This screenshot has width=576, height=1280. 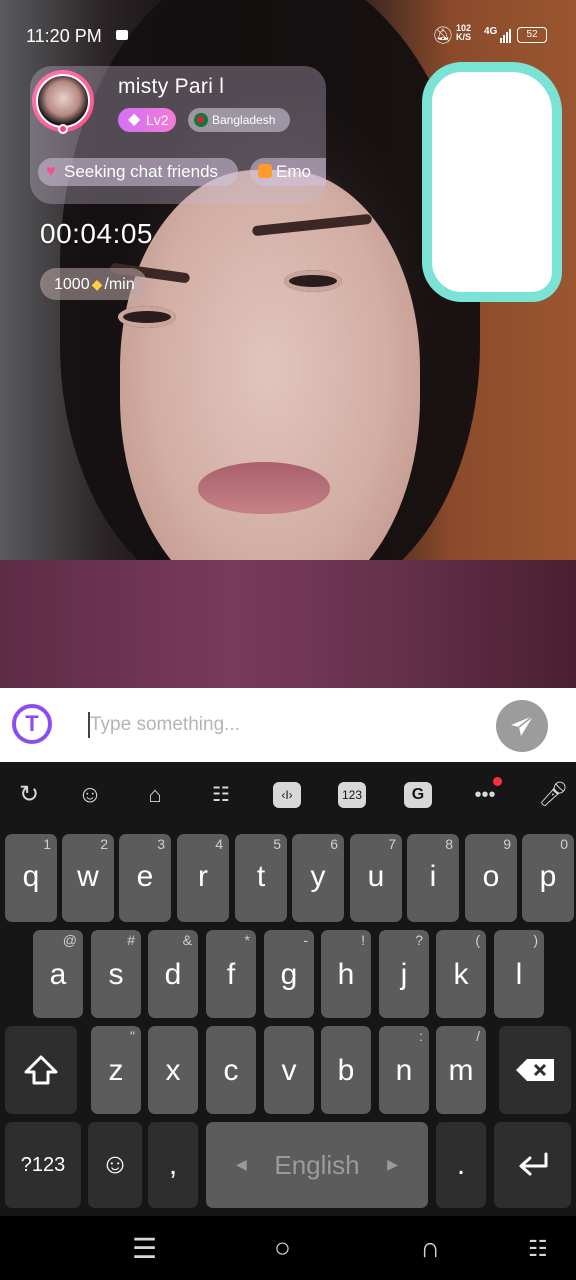 I want to click on key-z: " z, so click(x=116, y=1070).